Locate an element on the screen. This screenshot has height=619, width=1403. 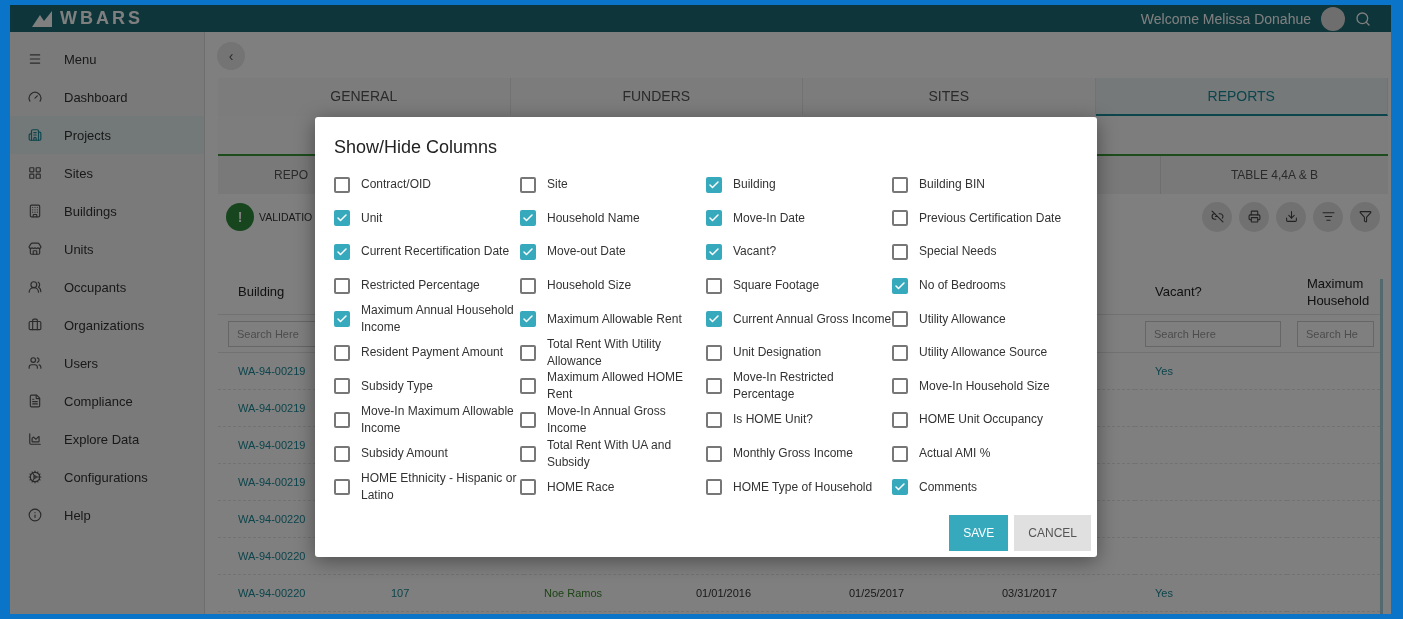
option-label: Move-In Annual Gross Income is located at coordinates (607, 419).